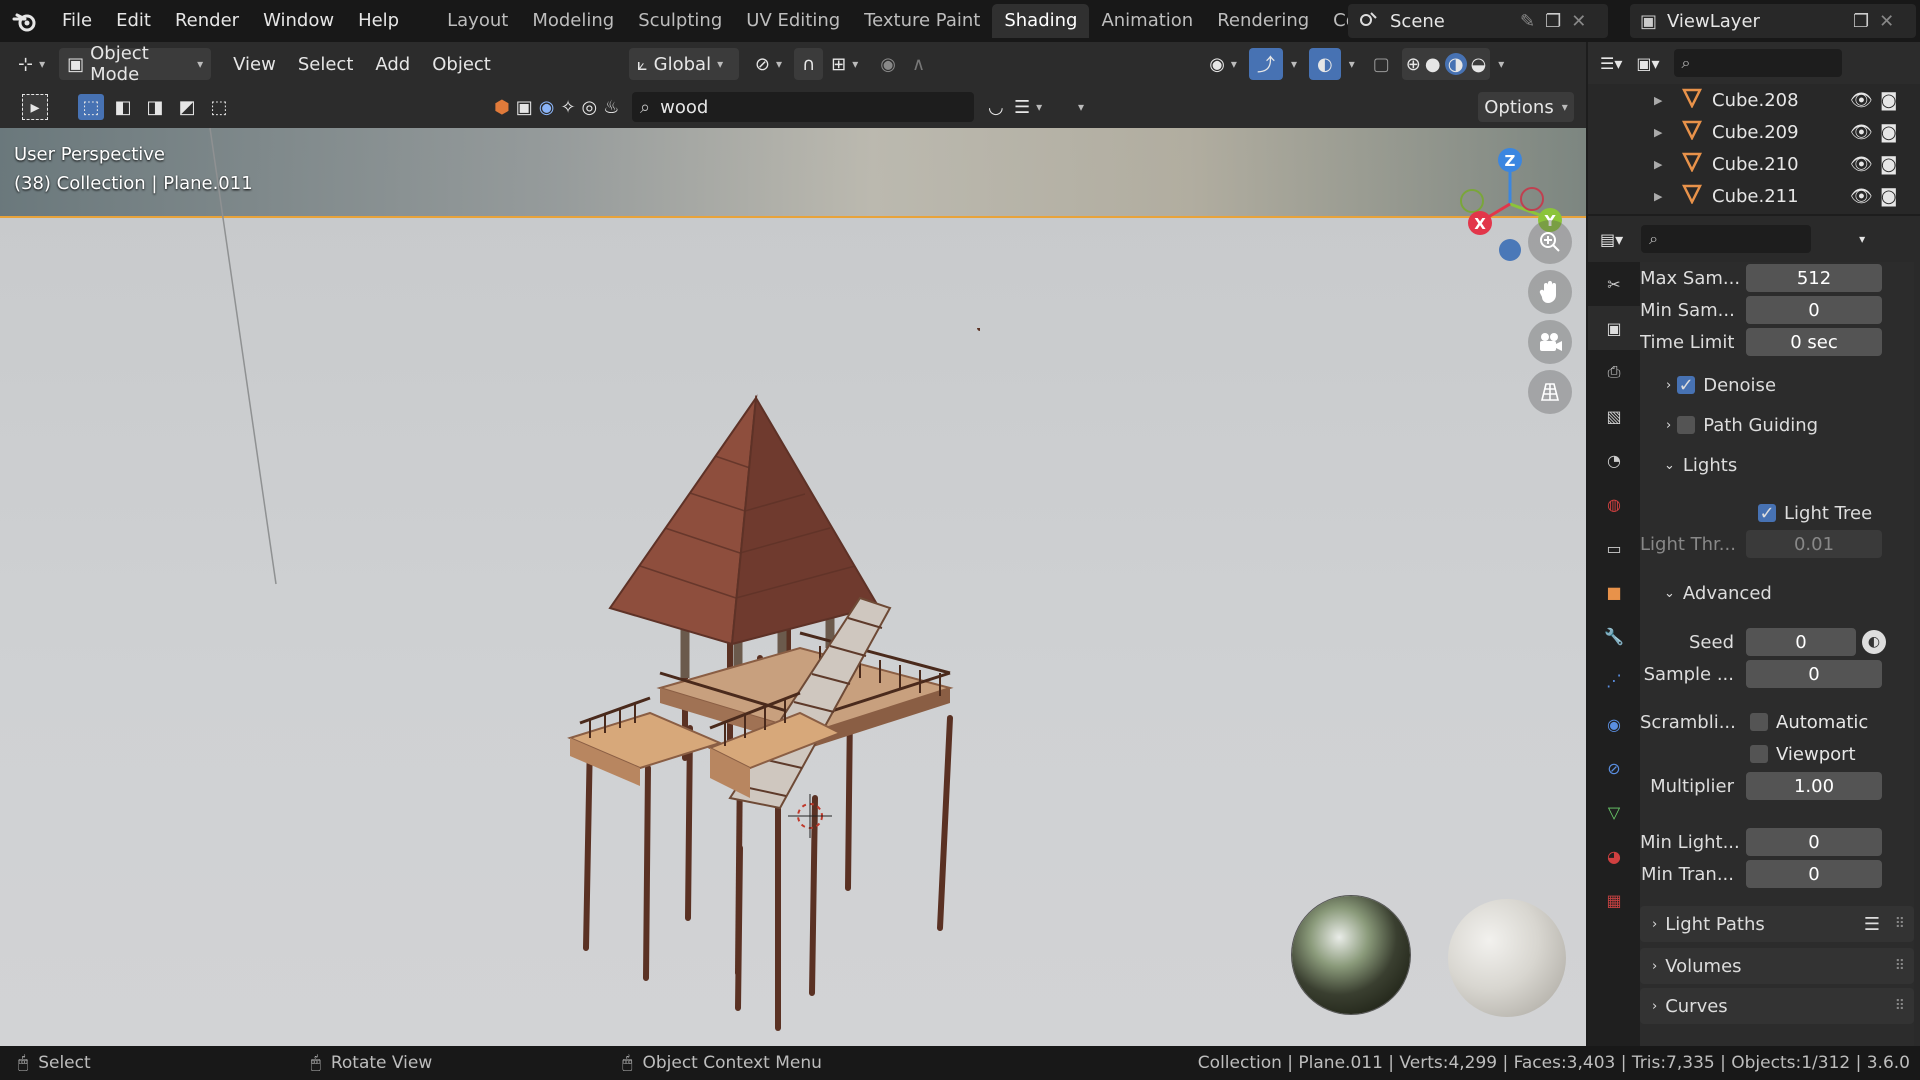 This screenshot has height=1080, width=1920. Describe the element at coordinates (810, 816) in the screenshot. I see `3d-cursor-icon` at that location.